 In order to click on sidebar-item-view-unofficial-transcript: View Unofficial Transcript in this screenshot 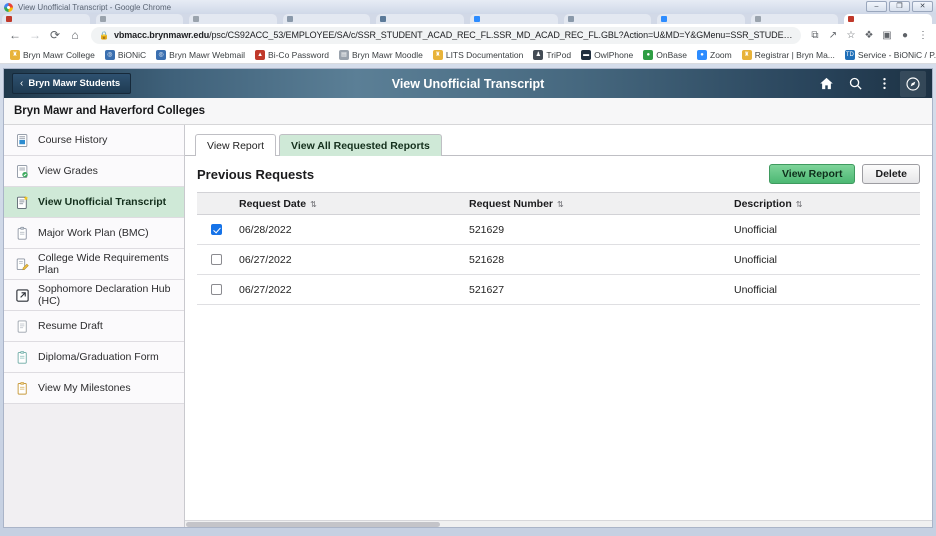, I will do `click(94, 202)`.